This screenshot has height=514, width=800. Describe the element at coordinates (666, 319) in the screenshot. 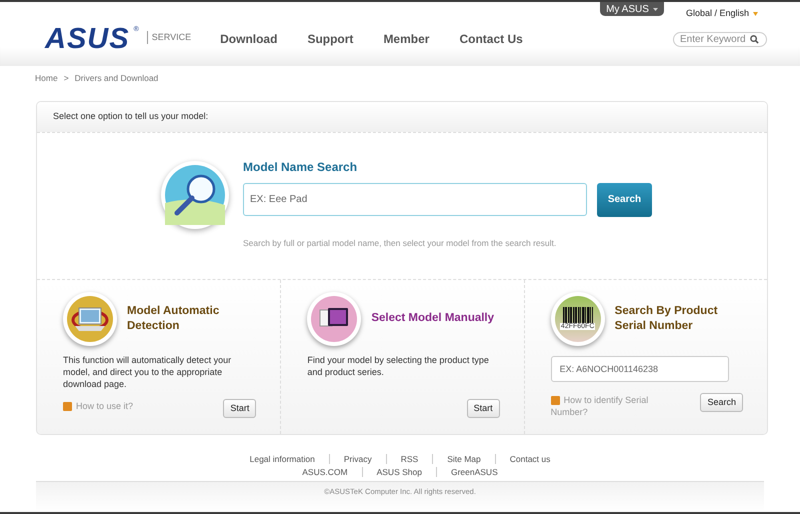

I see `option-title: Search By Product Serial Number` at that location.